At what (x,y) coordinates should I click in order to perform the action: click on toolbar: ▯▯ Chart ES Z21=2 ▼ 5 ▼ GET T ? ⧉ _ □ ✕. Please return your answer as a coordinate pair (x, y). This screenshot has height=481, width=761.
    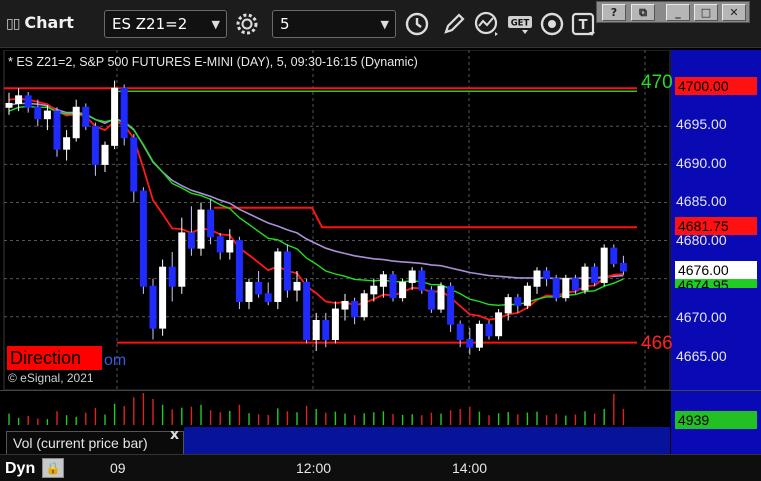
    Looking at the image, I should click on (380, 24).